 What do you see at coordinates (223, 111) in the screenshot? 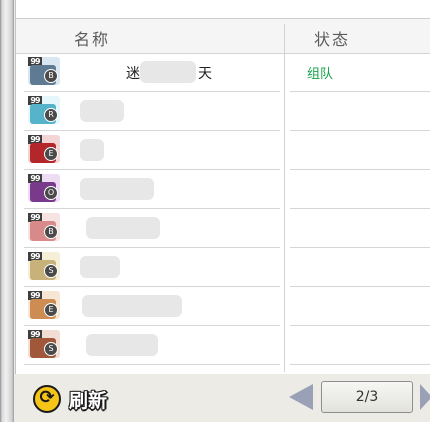
I see `player-row: 99 R` at bounding box center [223, 111].